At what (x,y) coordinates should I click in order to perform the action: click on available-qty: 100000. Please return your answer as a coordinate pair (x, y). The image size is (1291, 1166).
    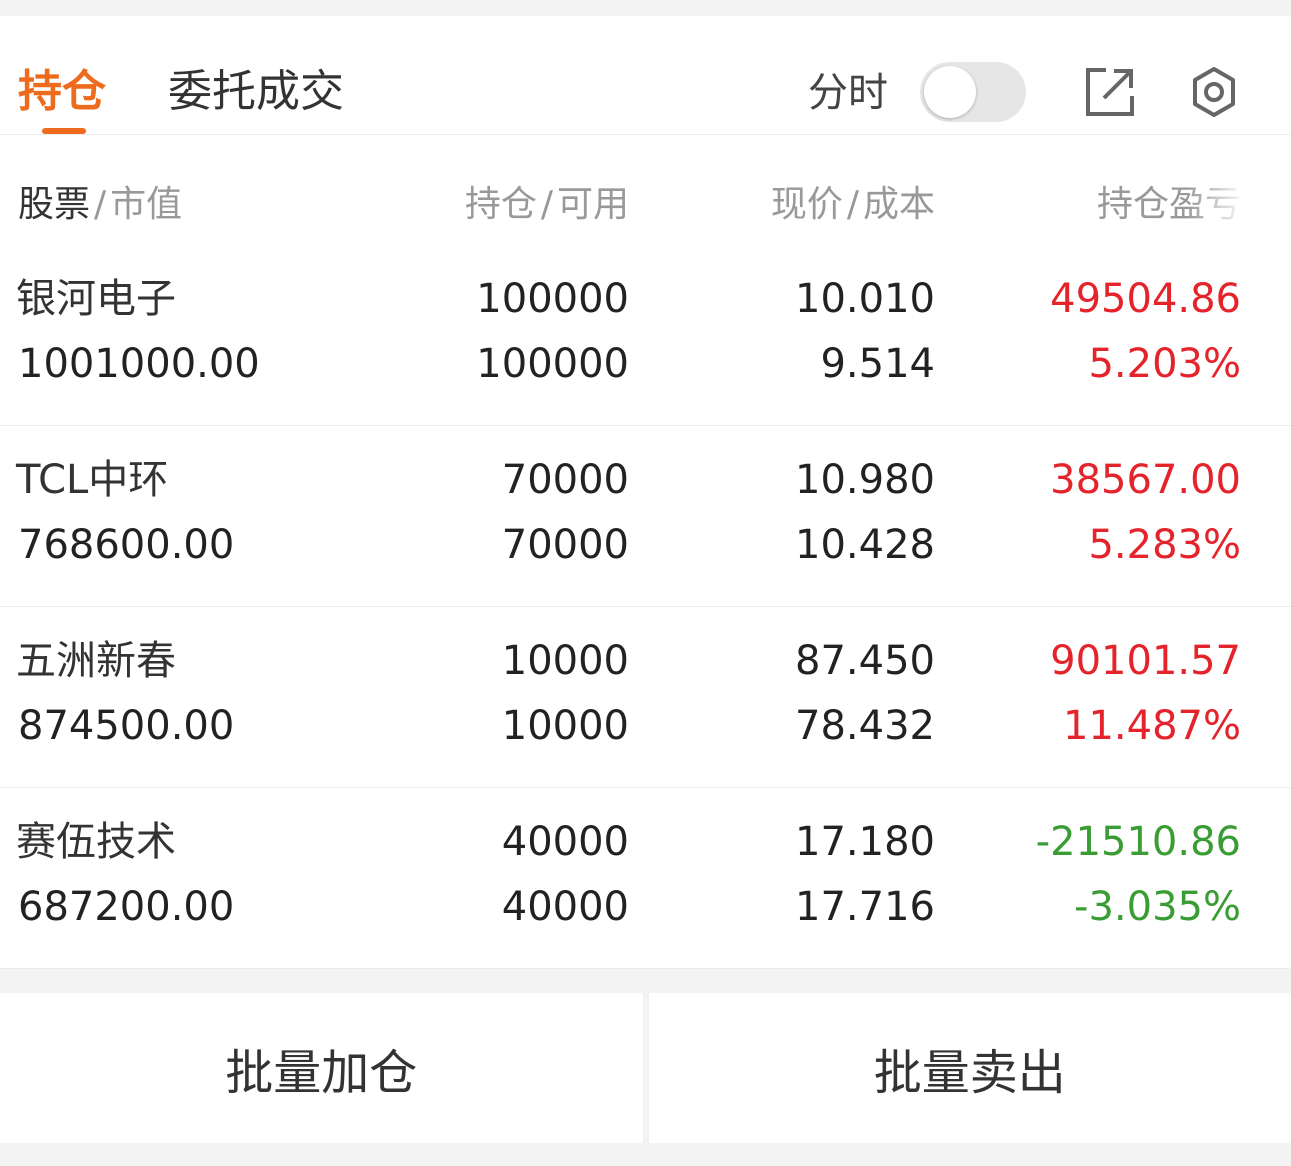
    Looking at the image, I should click on (552, 364).